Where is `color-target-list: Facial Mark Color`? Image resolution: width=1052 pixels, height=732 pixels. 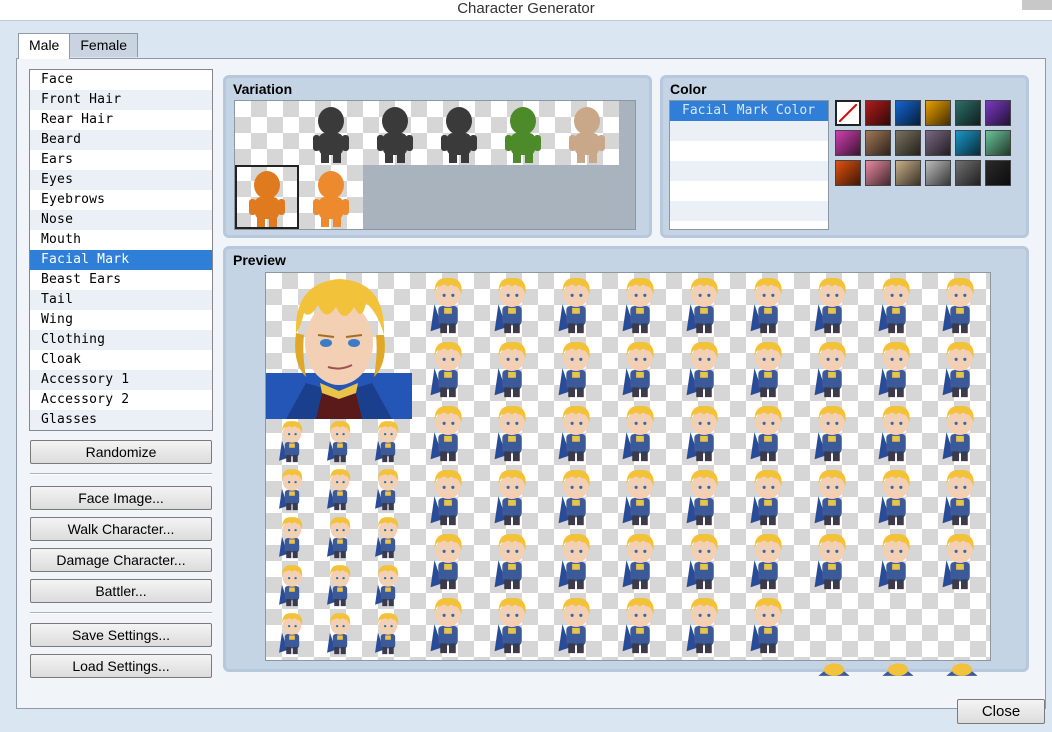
color-target-list: Facial Mark Color is located at coordinates (749, 165).